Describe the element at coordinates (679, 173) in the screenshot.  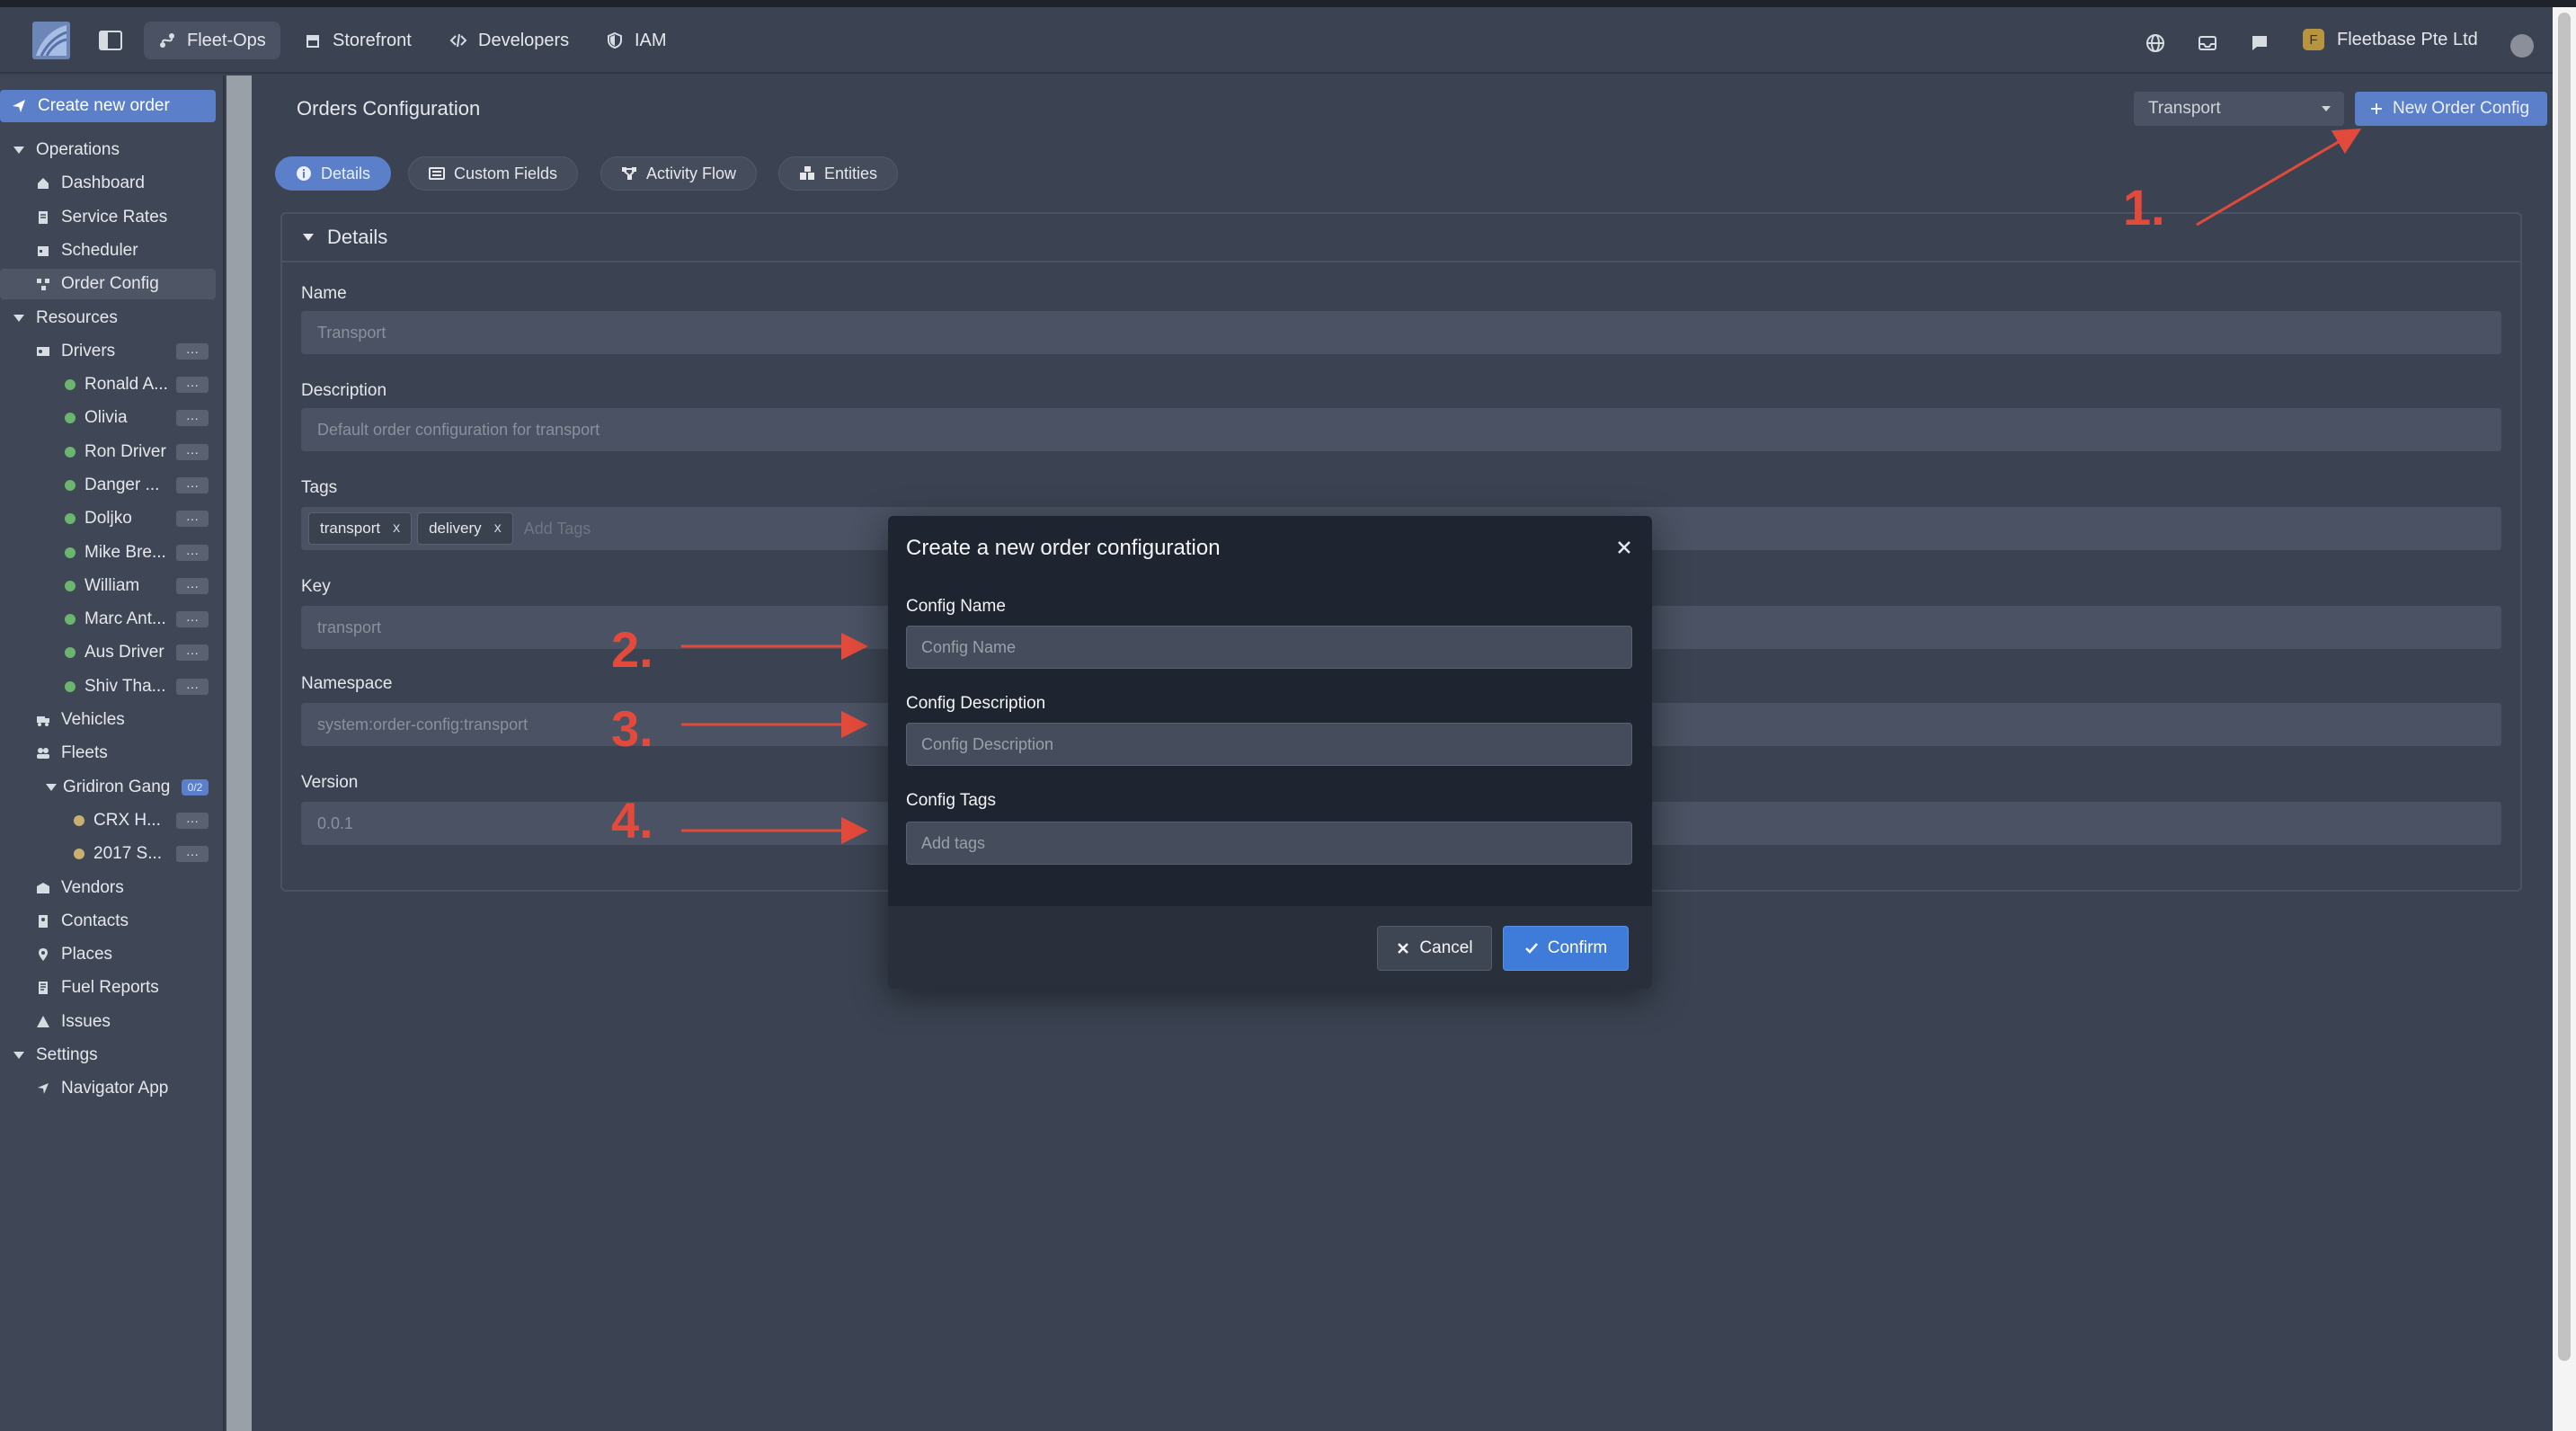
I see `tab-activity-flow: Activity Flow` at that location.